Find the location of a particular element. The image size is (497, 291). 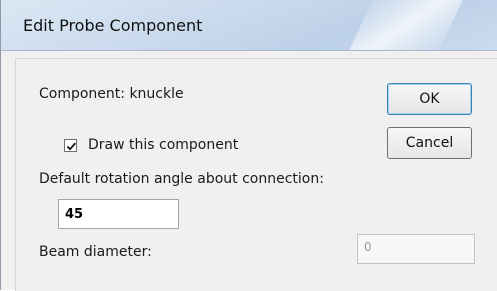

check-icon is located at coordinates (71, 146).